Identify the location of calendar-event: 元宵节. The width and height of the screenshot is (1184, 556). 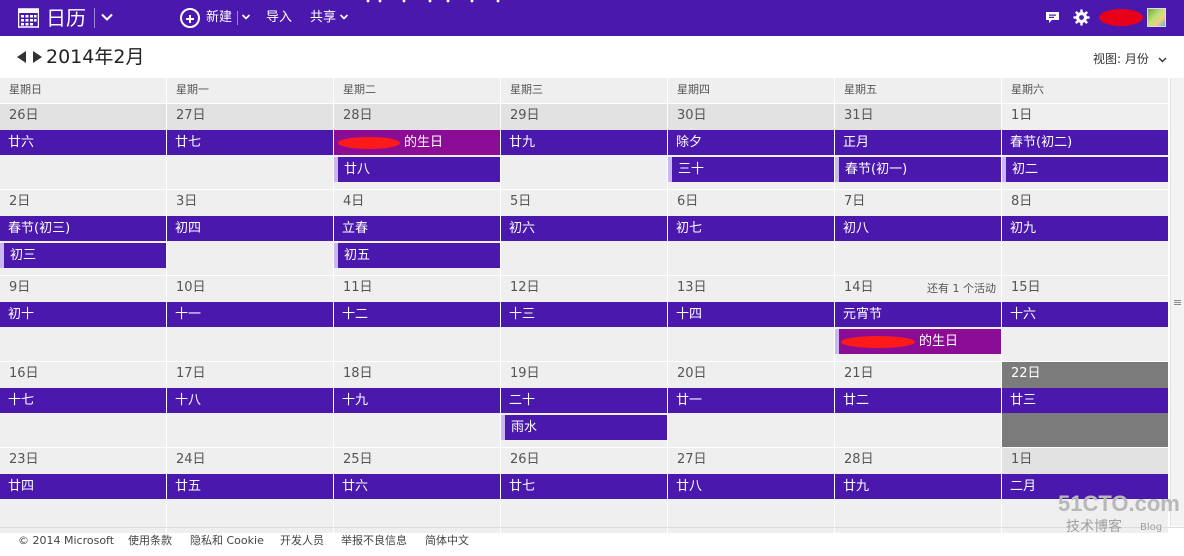
(918, 314).